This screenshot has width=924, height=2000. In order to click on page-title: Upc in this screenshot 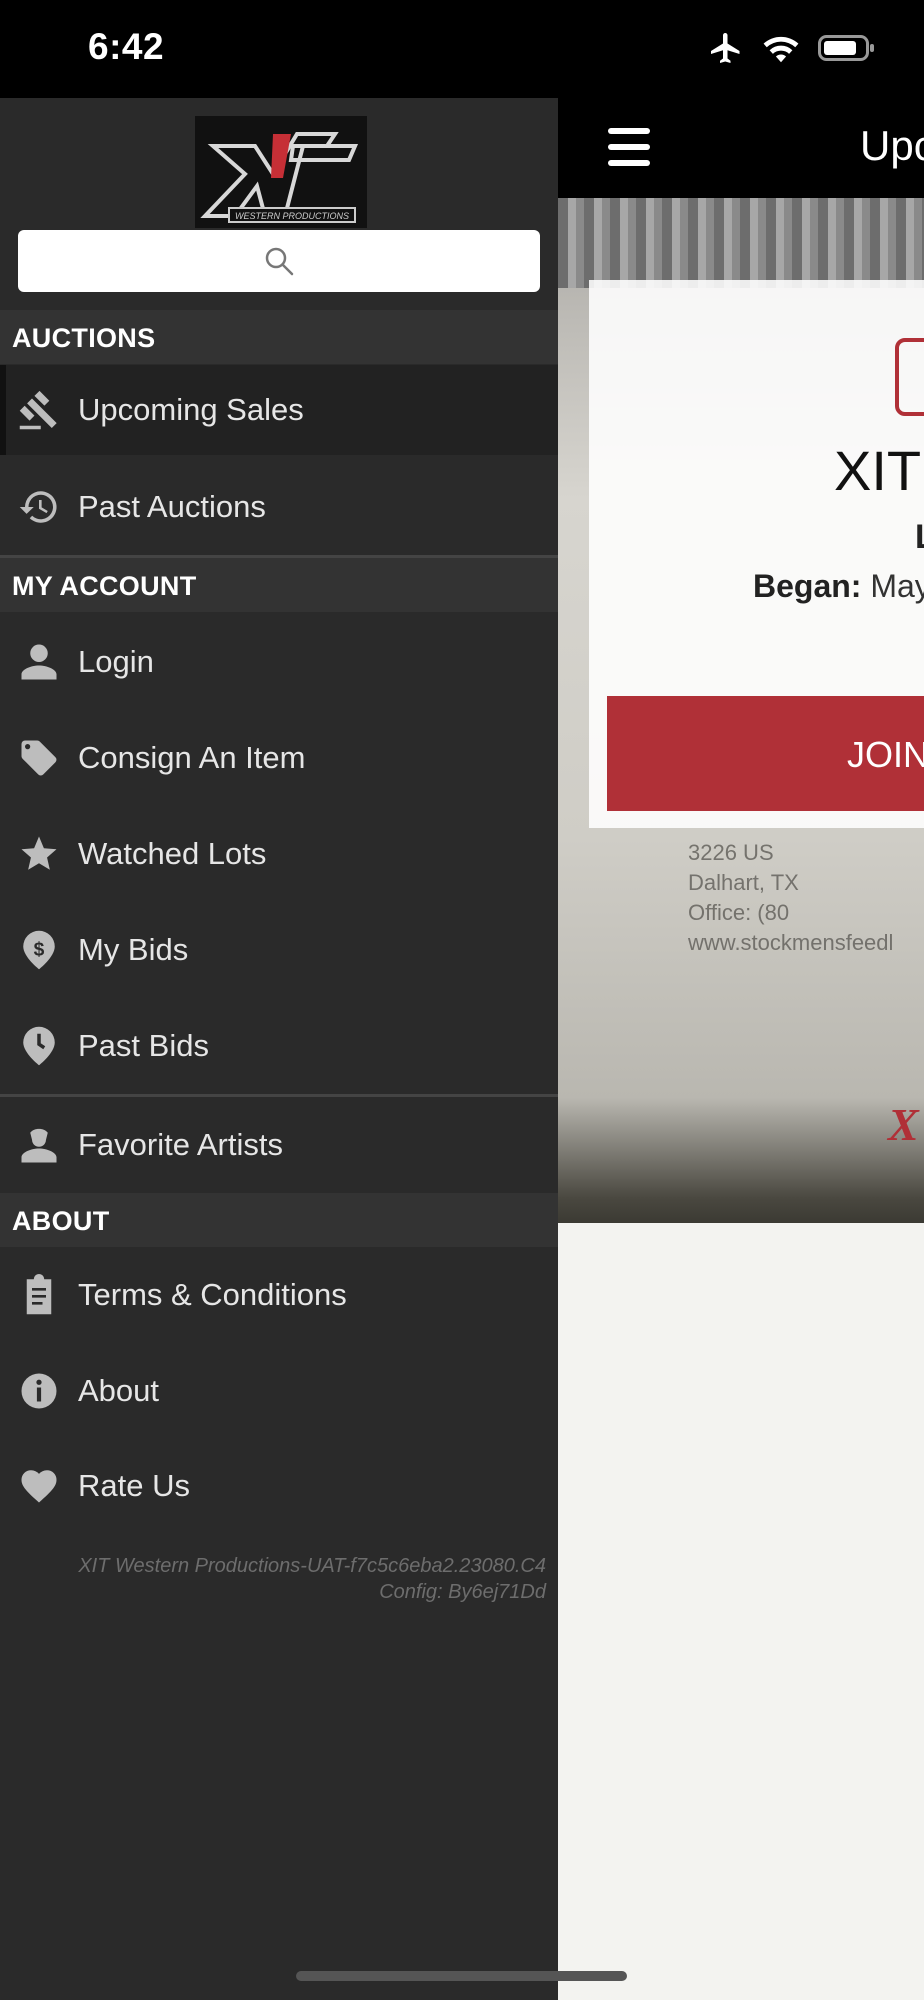, I will do `click(892, 145)`.